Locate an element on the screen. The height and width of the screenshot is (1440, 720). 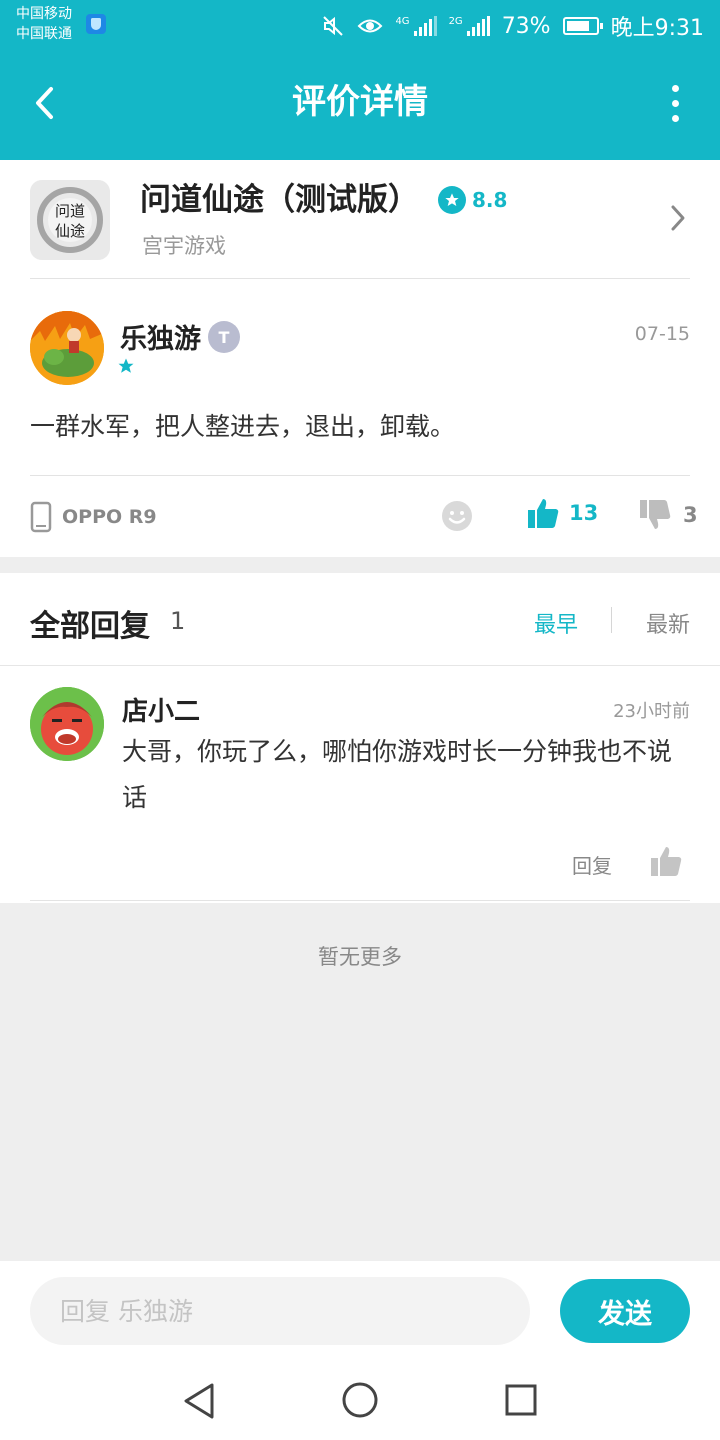
device-name: OPPO R9 is located at coordinates (109, 517).